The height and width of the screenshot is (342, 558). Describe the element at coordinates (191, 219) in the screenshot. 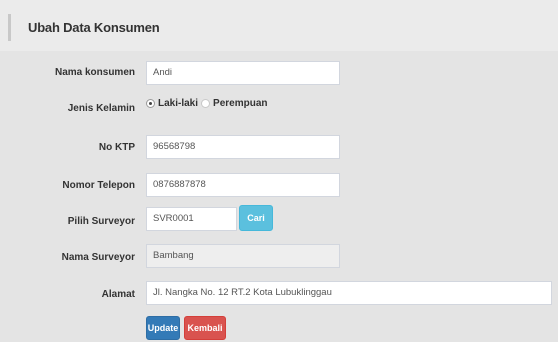

I see `pilih-surveyor-input: SVR0001` at that location.